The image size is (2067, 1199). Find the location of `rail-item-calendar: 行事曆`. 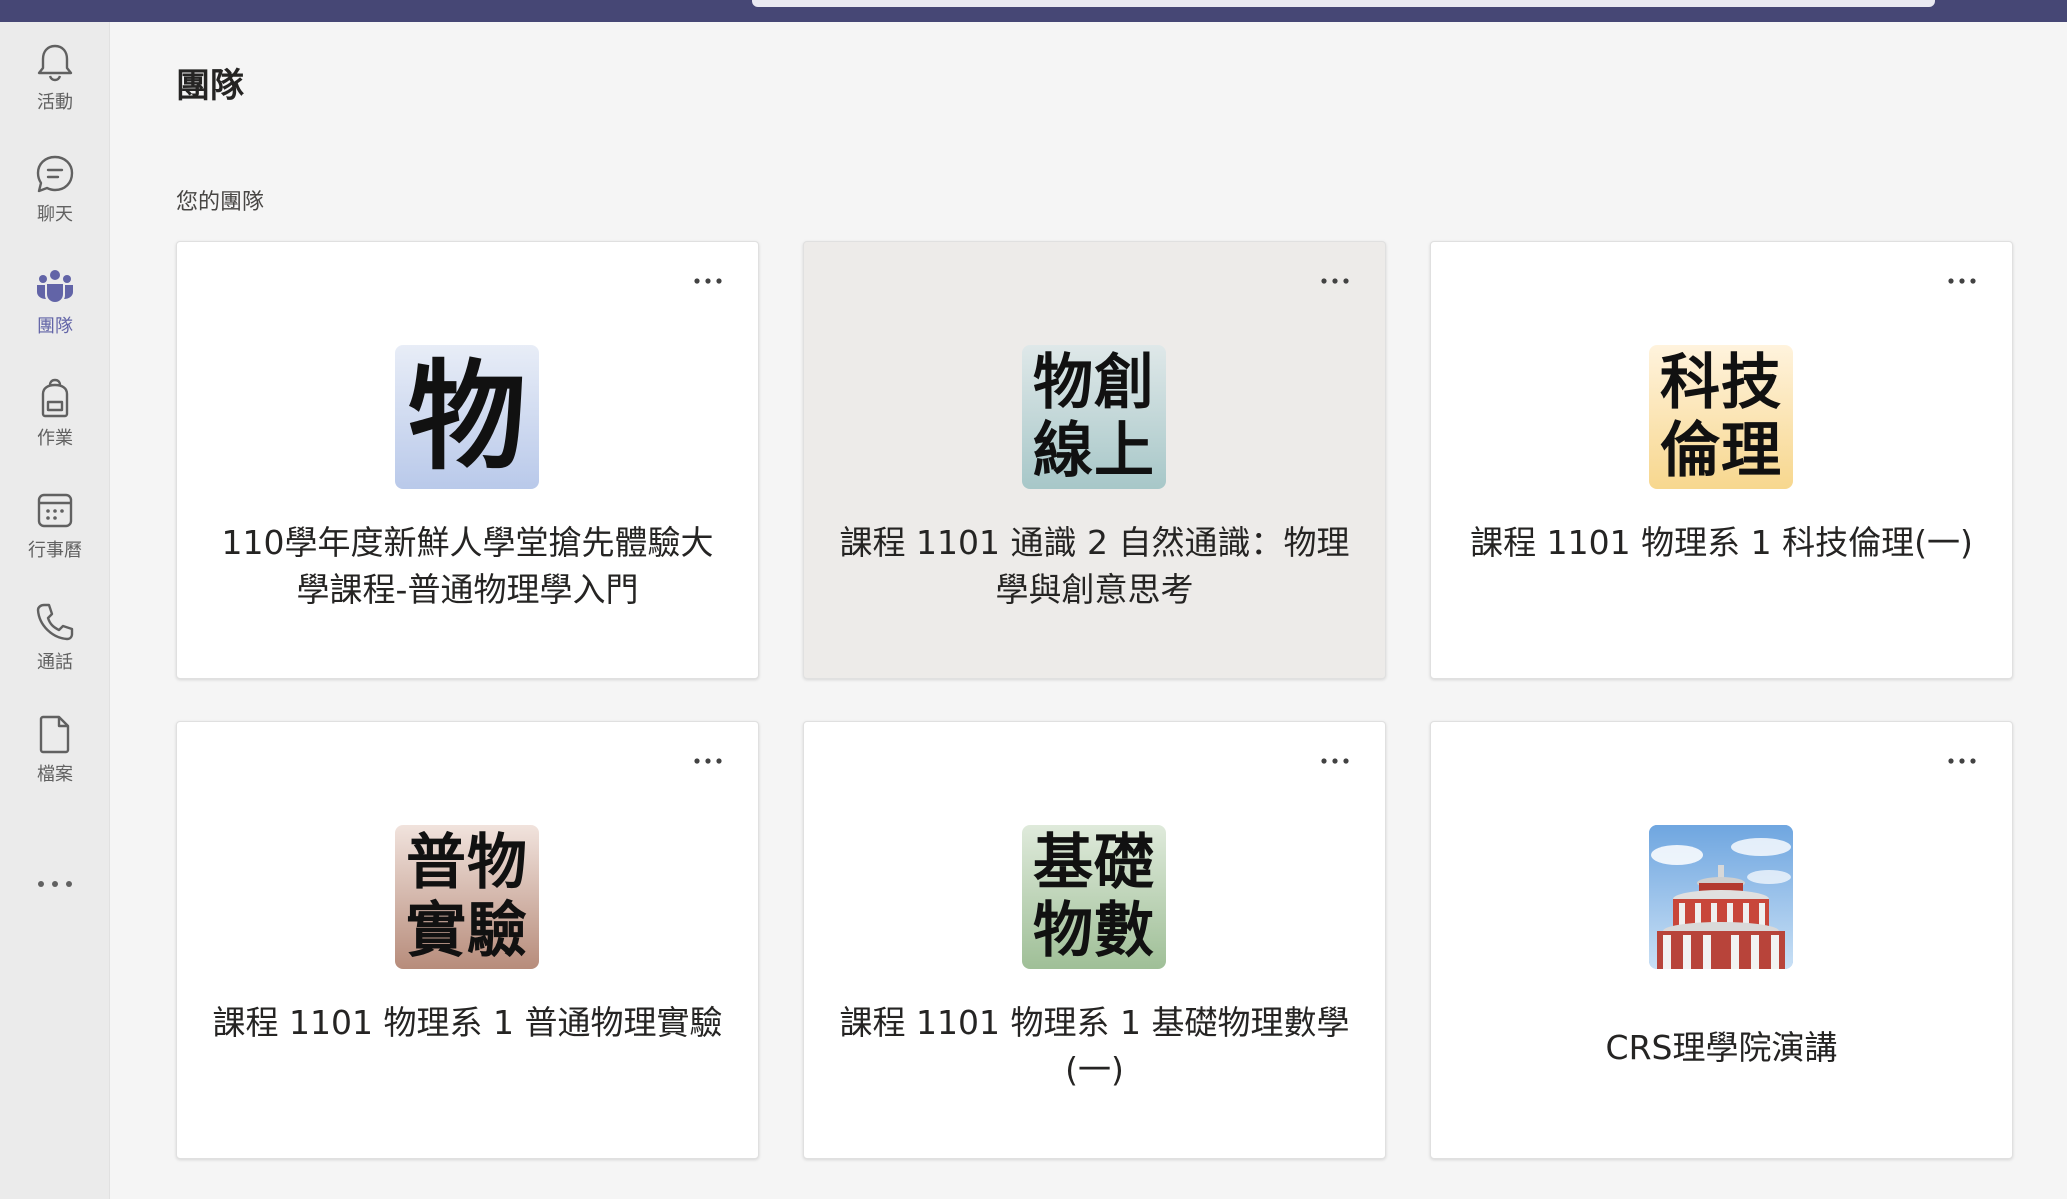

rail-item-calendar: 行事曆 is located at coordinates (55, 538).